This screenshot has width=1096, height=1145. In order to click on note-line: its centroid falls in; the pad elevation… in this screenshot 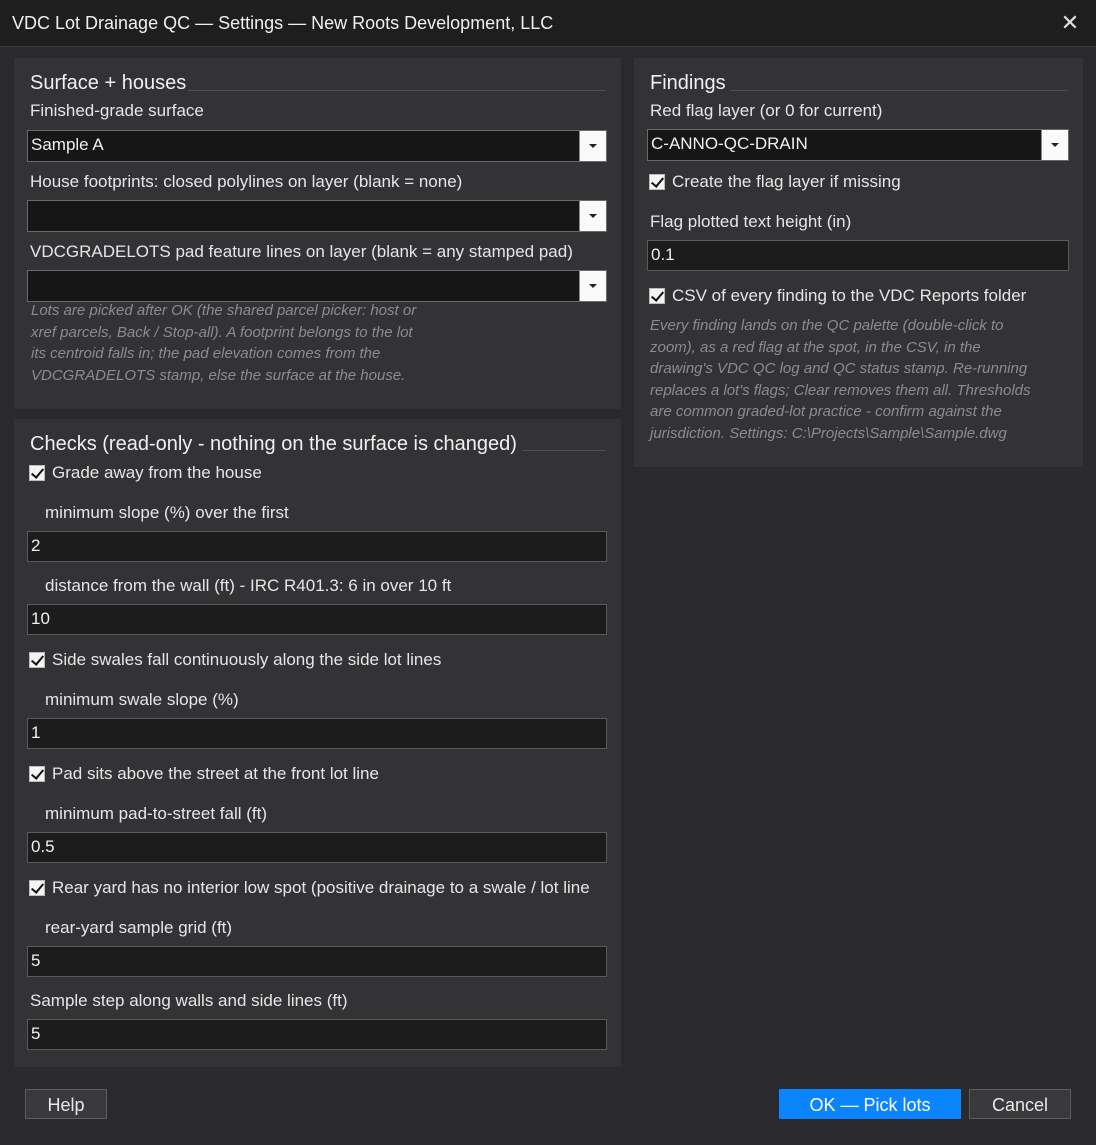, I will do `click(206, 353)`.